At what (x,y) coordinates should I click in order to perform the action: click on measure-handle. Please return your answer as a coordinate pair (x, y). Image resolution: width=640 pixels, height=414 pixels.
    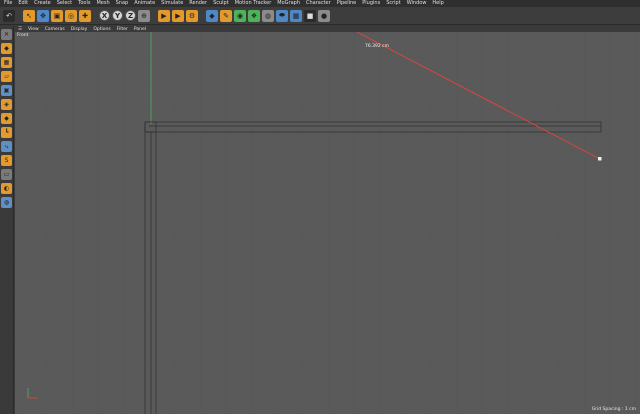
    Looking at the image, I should click on (600, 159).